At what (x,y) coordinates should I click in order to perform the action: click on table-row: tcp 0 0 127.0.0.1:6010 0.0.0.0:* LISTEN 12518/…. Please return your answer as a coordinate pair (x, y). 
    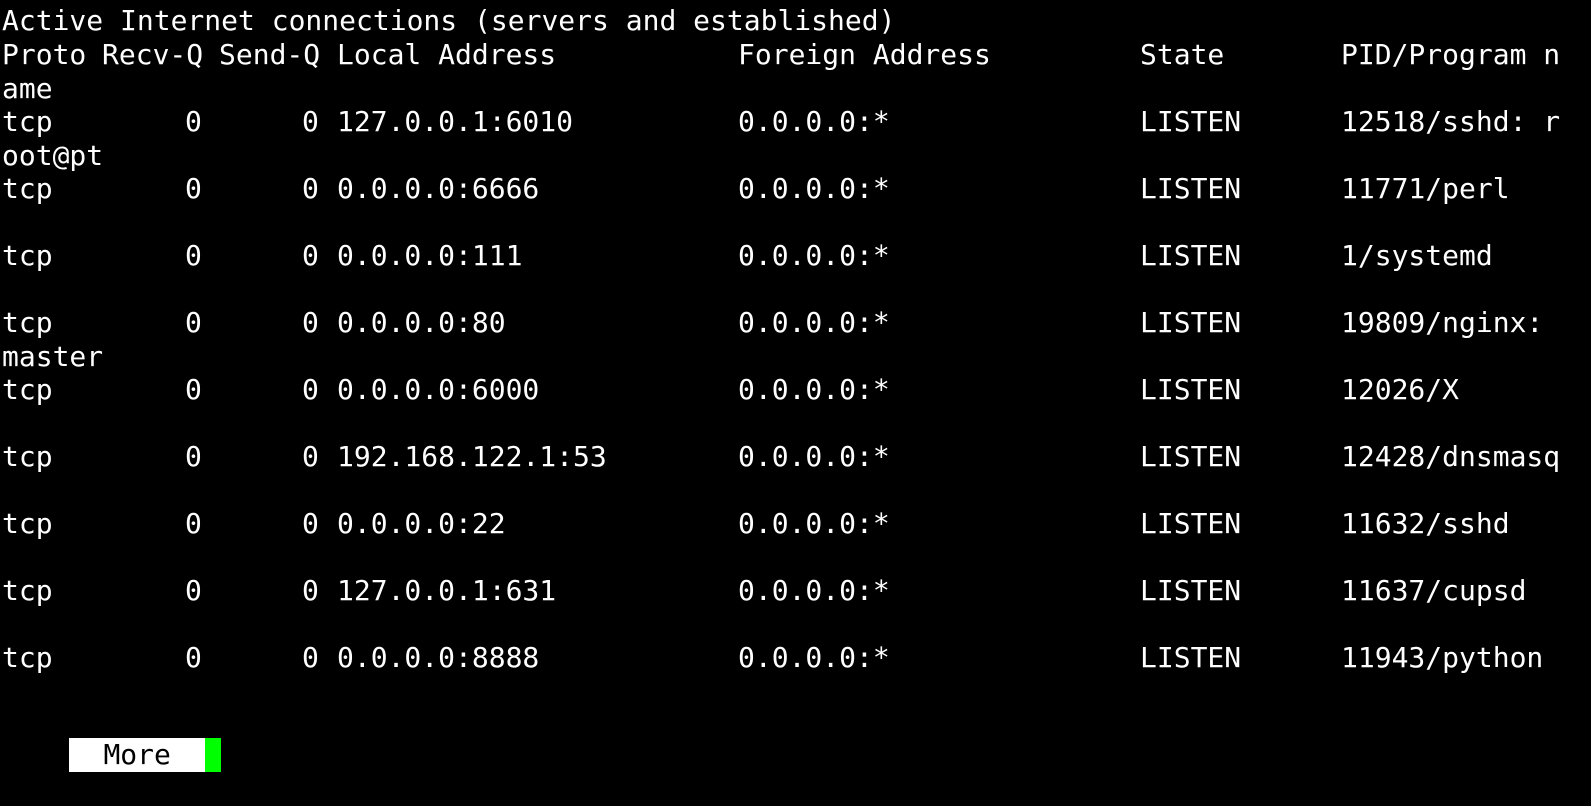
    Looking at the image, I should click on (796, 122).